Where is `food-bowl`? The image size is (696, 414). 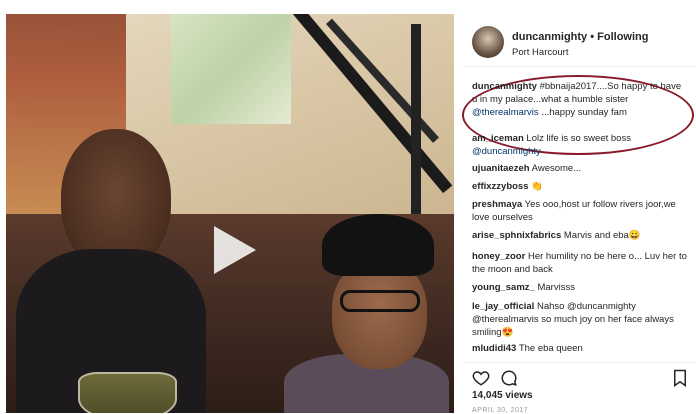 food-bowl is located at coordinates (127, 392).